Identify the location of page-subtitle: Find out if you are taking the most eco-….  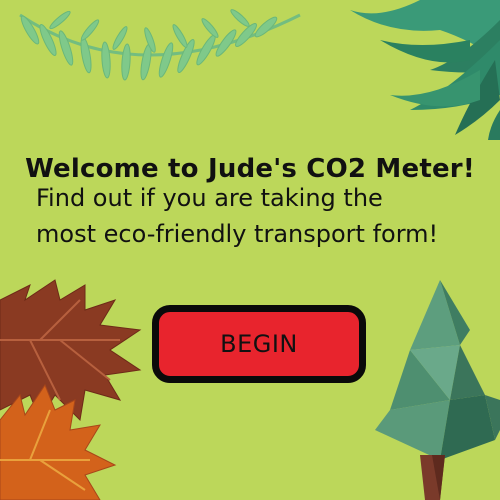
(266, 216).